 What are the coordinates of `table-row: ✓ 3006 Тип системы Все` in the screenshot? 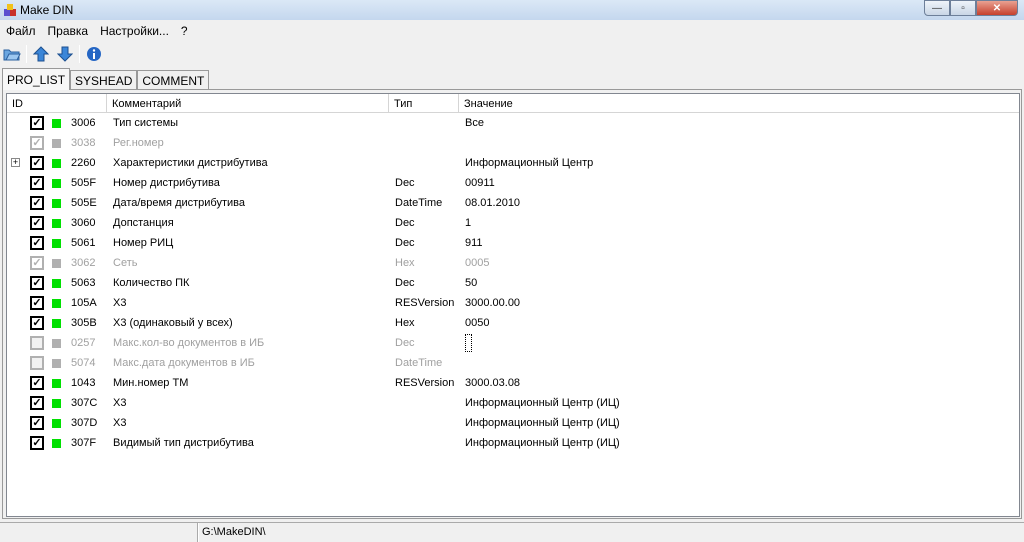 It's located at (513, 123).